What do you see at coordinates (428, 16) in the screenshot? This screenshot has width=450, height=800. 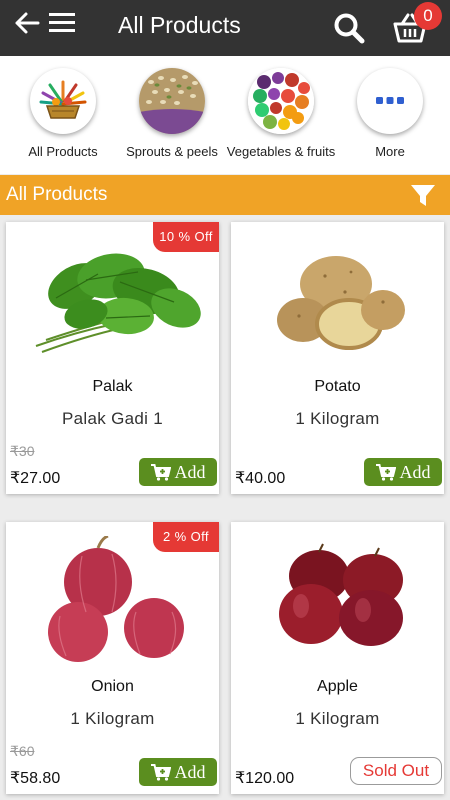 I see `cart-count-badge: 0` at bounding box center [428, 16].